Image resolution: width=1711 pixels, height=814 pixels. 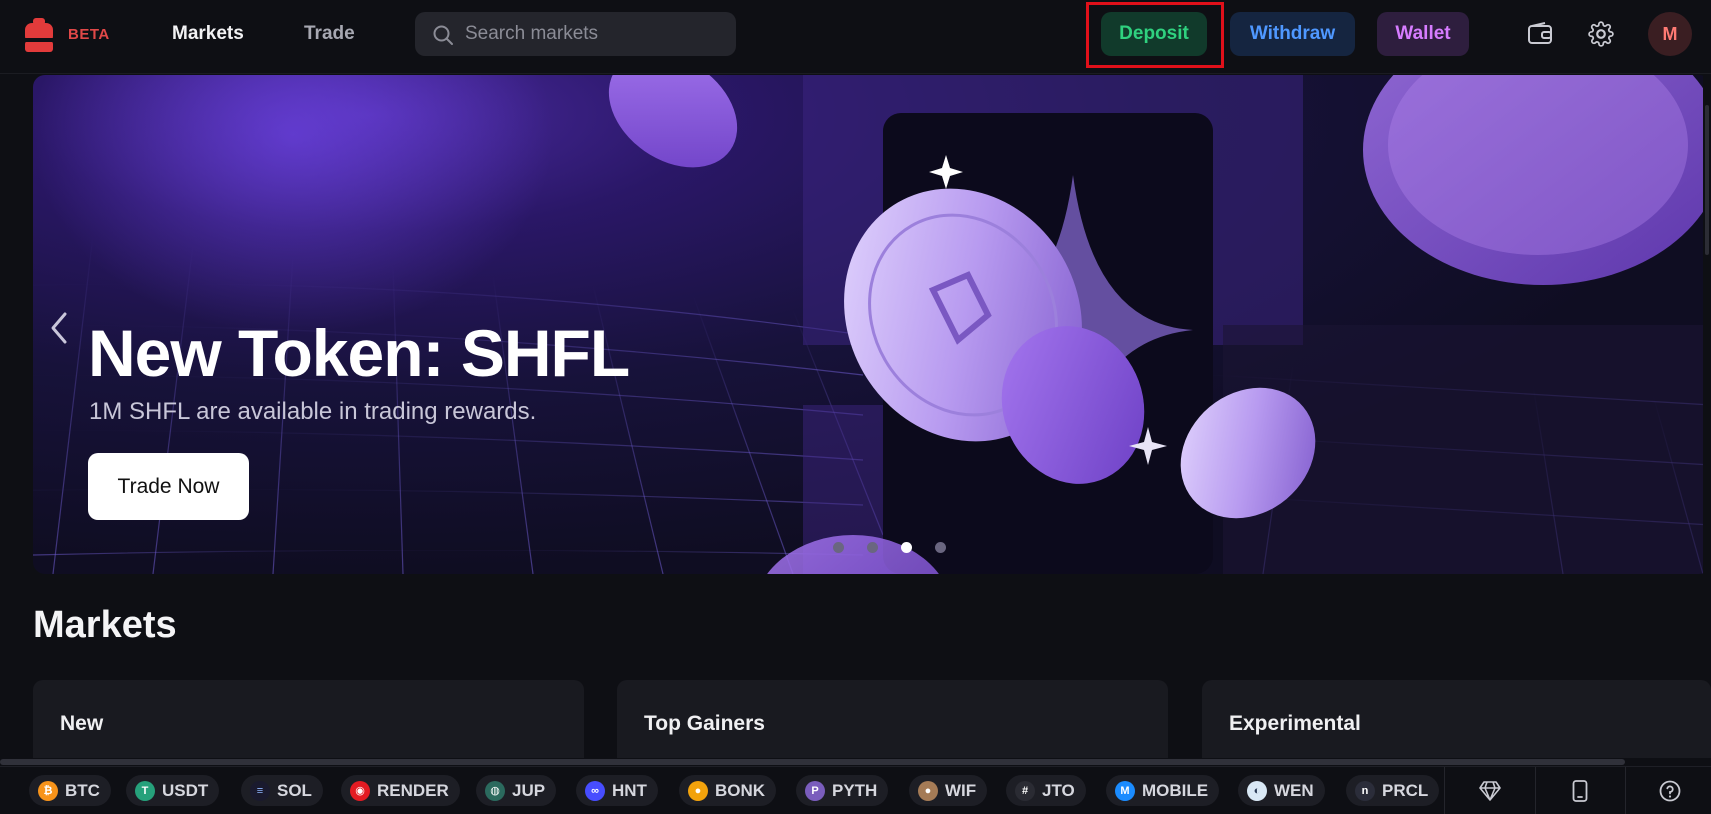 I want to click on hnt-icon: ∞, so click(x=595, y=790).